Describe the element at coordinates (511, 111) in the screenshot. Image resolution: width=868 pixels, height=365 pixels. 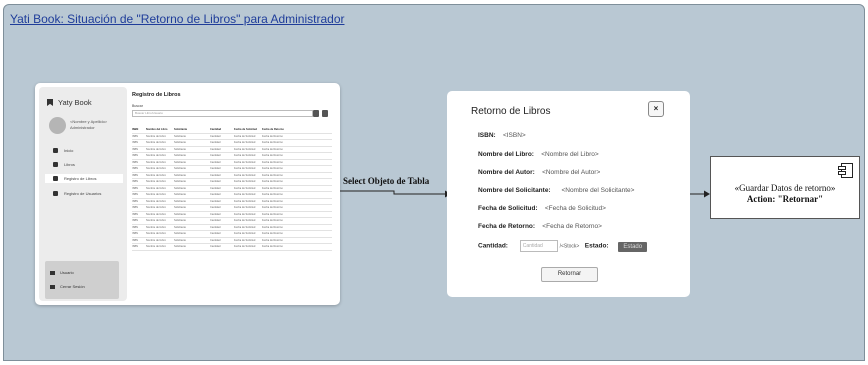
I see `dialog-title: Retorno de Libros` at that location.